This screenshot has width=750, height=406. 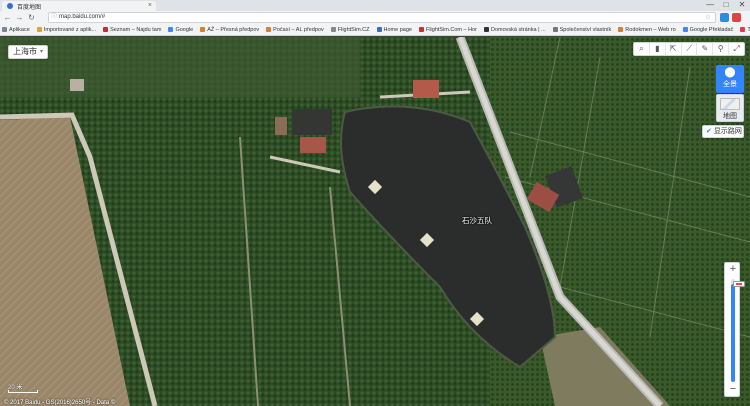 I want to click on zoom-control: + −, so click(x=734, y=329).